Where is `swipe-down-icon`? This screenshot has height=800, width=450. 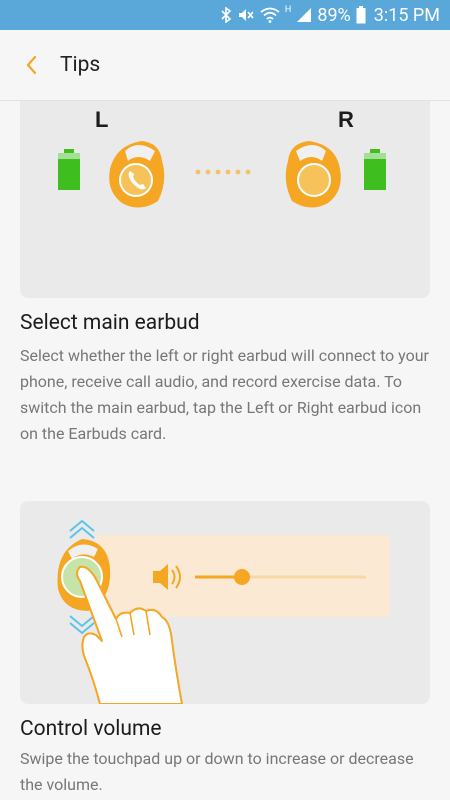
swipe-down-icon is located at coordinates (82, 625).